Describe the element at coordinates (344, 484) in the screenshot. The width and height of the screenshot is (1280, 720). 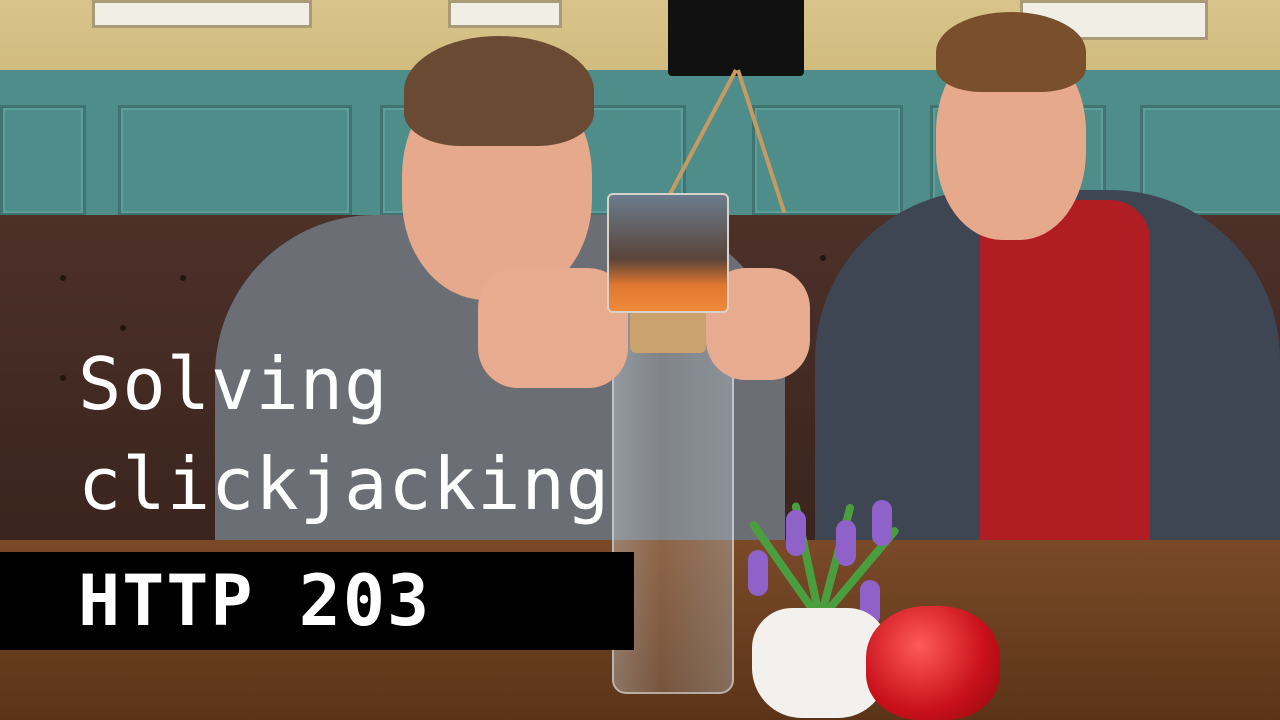
I see `title-line-2: clickjacking` at that location.